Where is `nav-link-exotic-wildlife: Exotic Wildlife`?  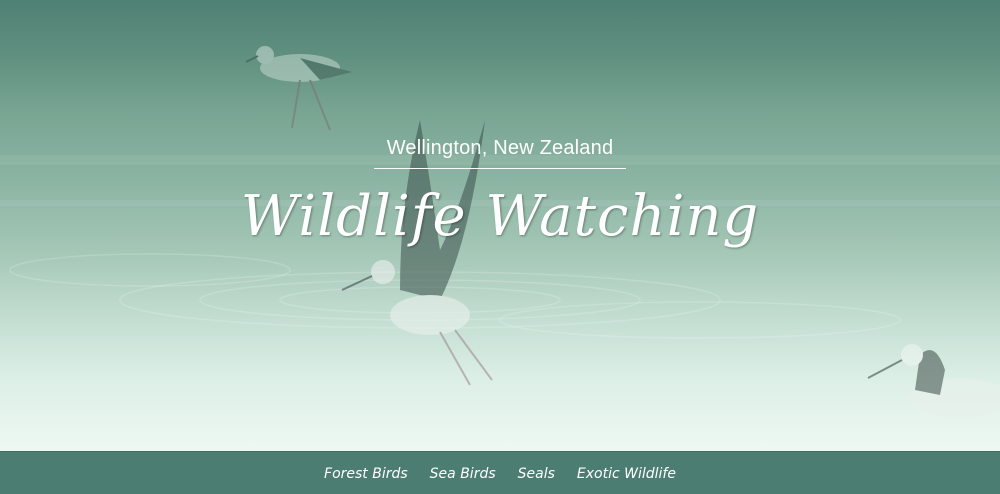
nav-link-exotic-wildlife: Exotic Wildlife is located at coordinates (626, 474).